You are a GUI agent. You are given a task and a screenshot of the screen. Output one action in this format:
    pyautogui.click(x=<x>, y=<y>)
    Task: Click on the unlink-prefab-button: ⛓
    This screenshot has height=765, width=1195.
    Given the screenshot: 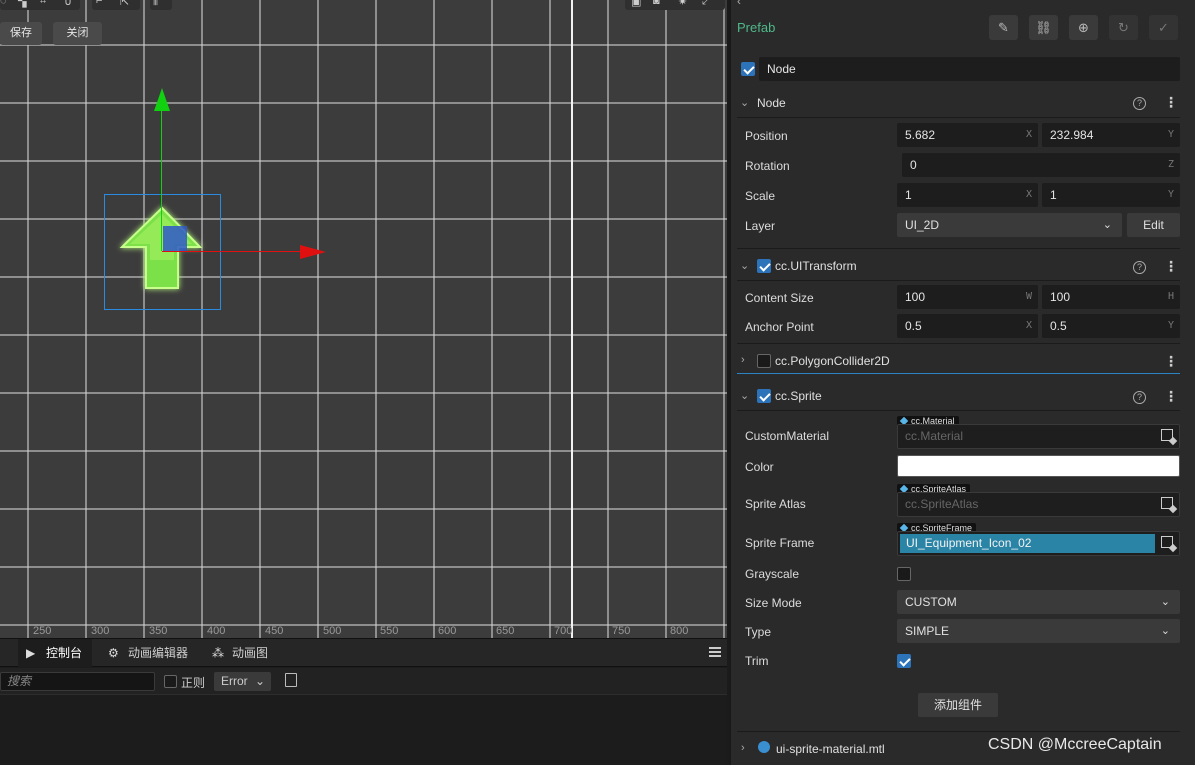 What is the action you would take?
    pyautogui.click(x=1043, y=27)
    